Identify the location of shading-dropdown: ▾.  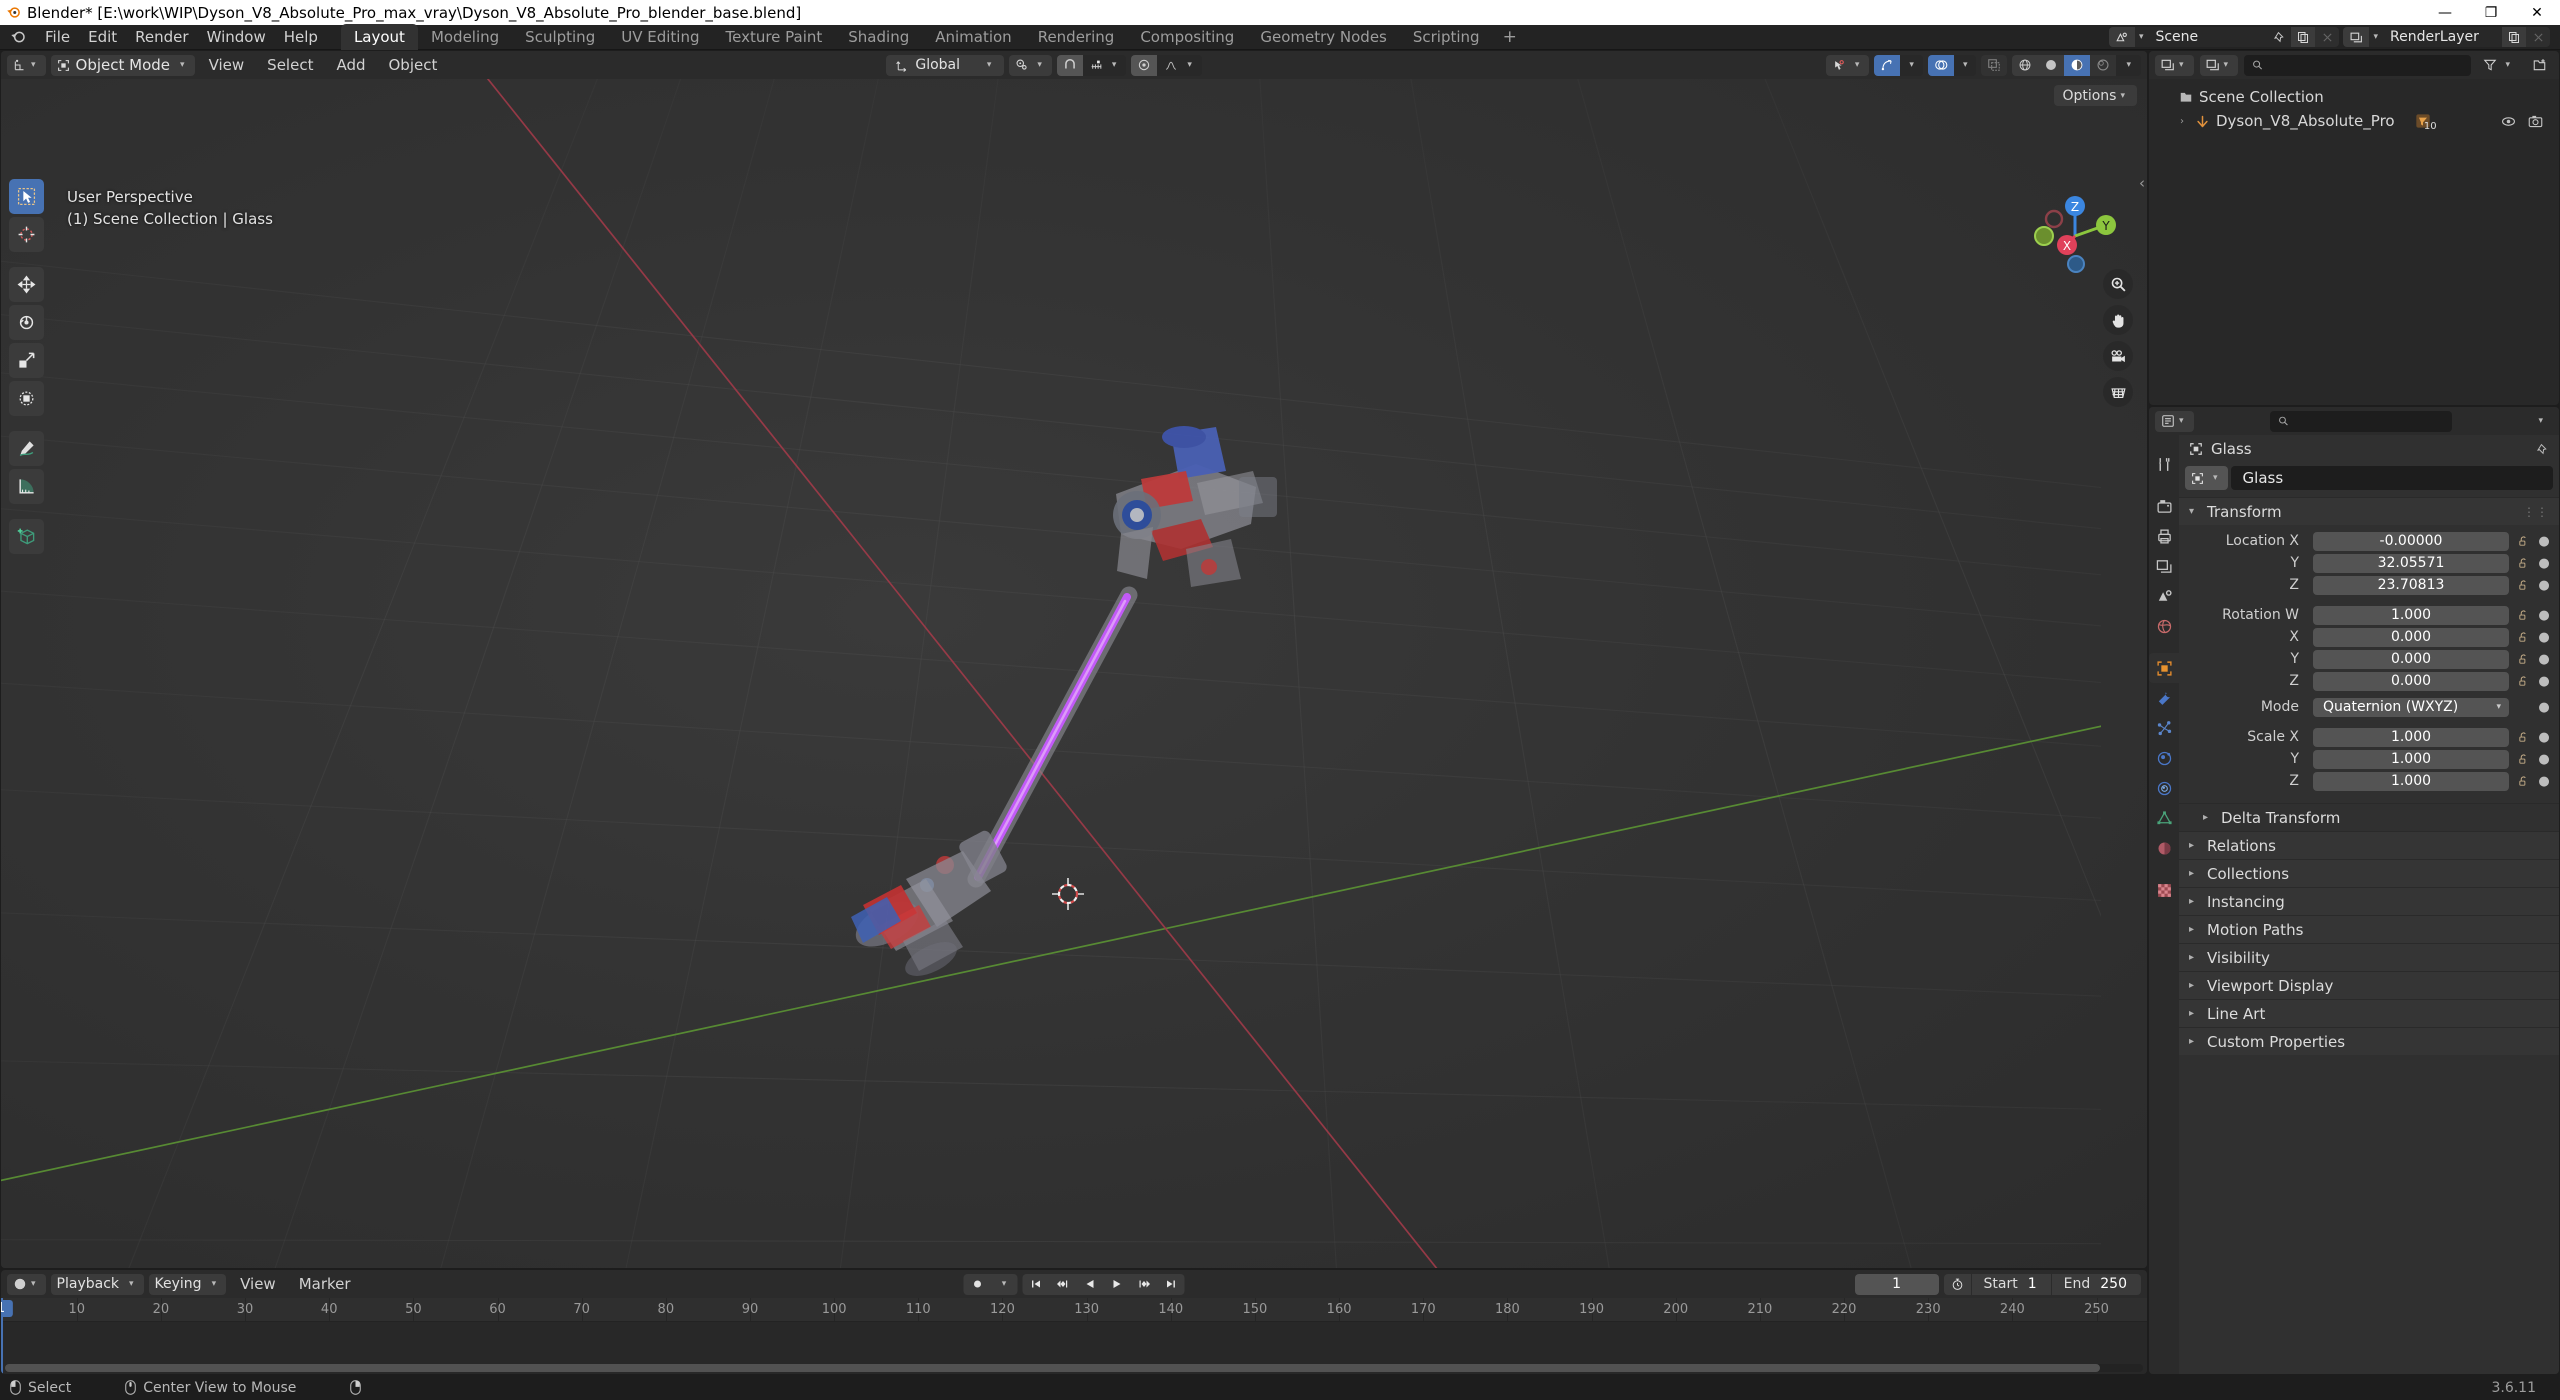
(2128, 65).